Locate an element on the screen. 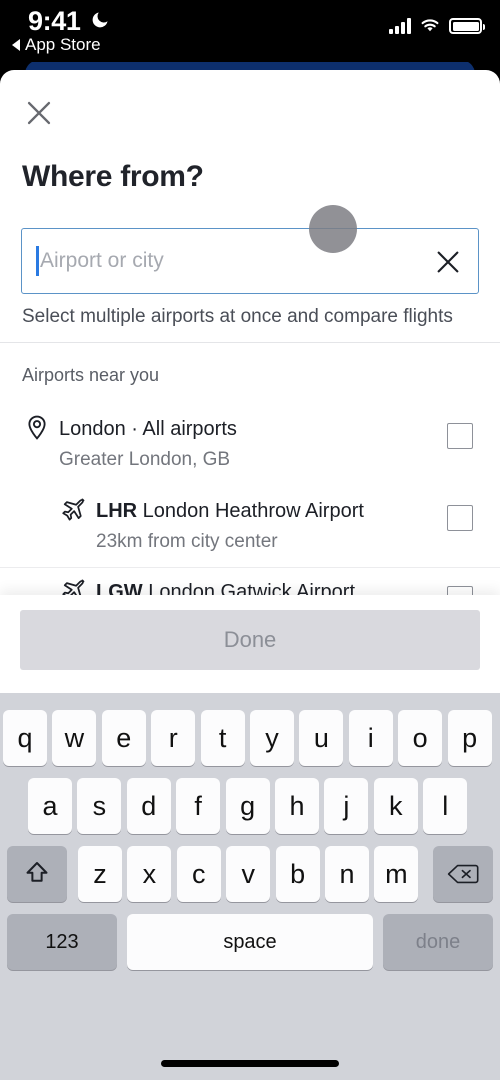  home-indicator is located at coordinates (250, 1063).